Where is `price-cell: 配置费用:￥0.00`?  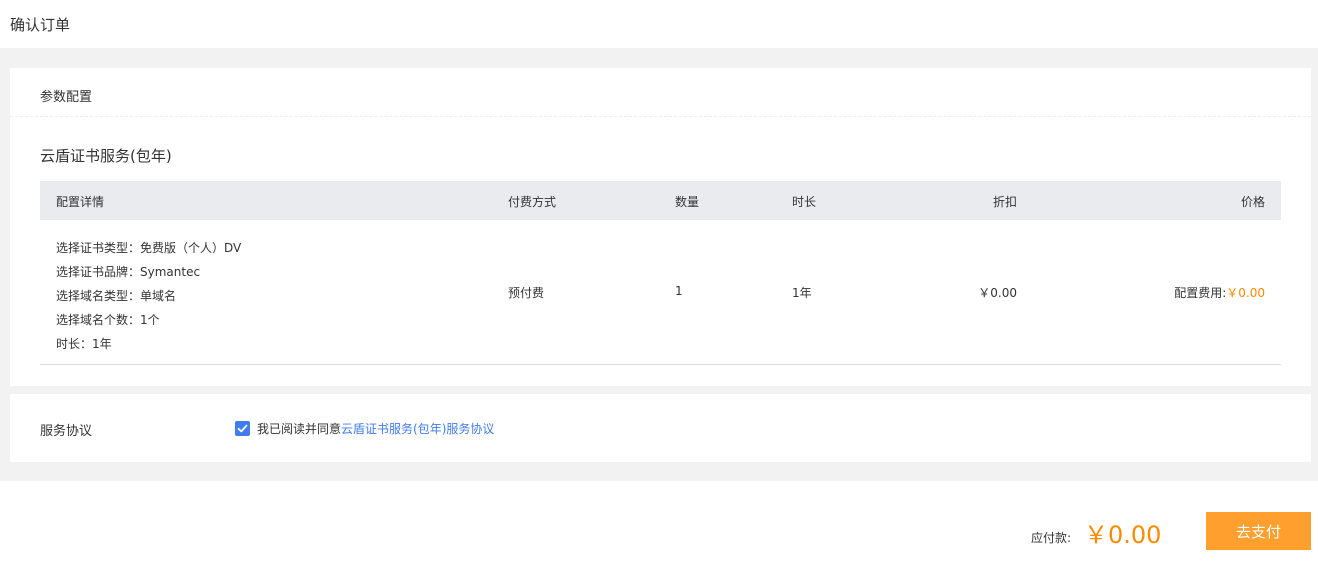 price-cell: 配置费用:￥0.00 is located at coordinates (1219, 292).